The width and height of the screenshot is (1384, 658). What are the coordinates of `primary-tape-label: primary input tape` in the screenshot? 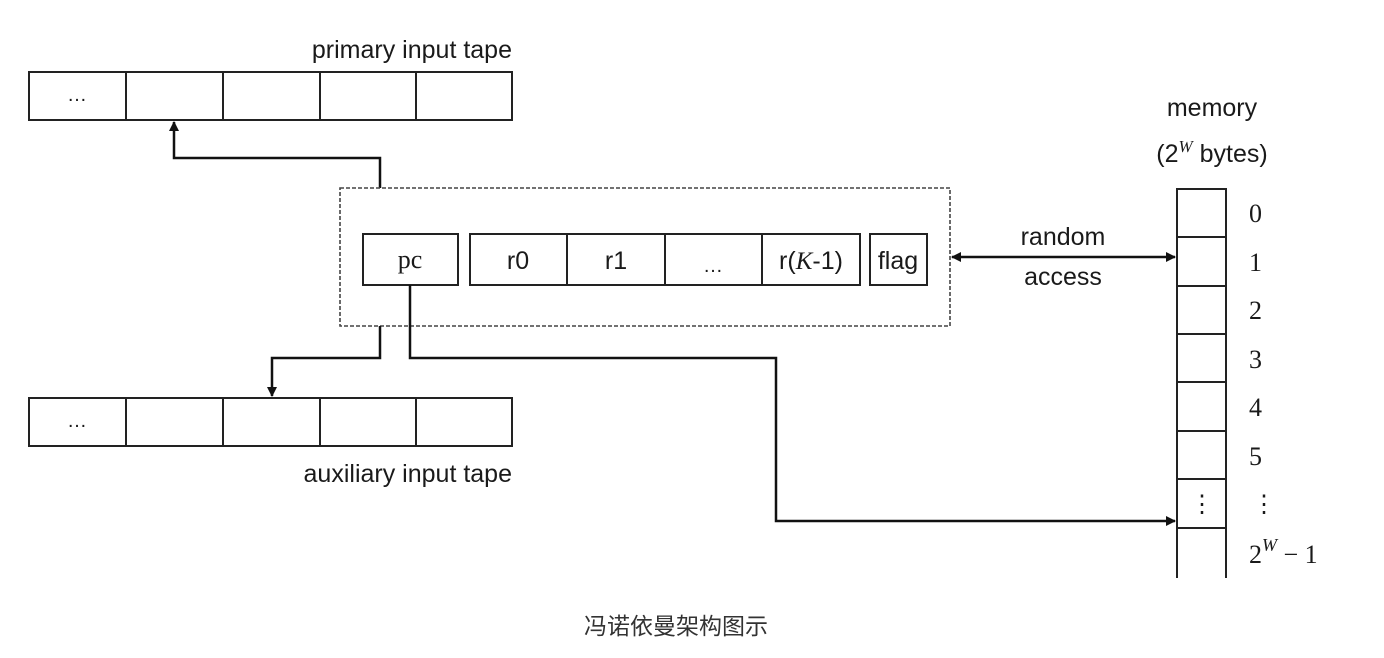 It's located at (412, 50).